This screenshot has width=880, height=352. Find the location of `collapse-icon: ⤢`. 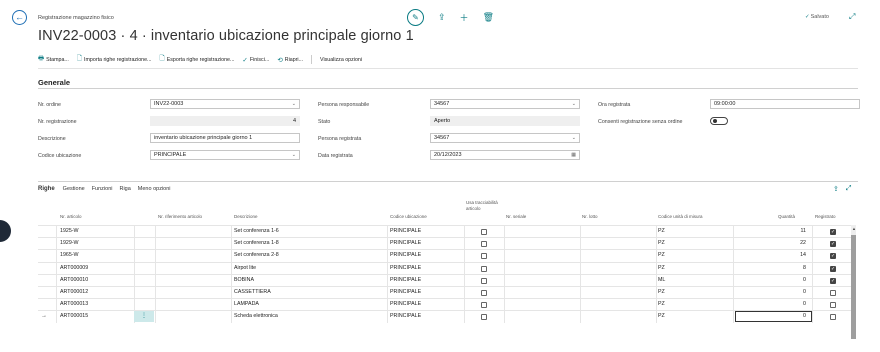

collapse-icon: ⤢ is located at coordinates (852, 17).